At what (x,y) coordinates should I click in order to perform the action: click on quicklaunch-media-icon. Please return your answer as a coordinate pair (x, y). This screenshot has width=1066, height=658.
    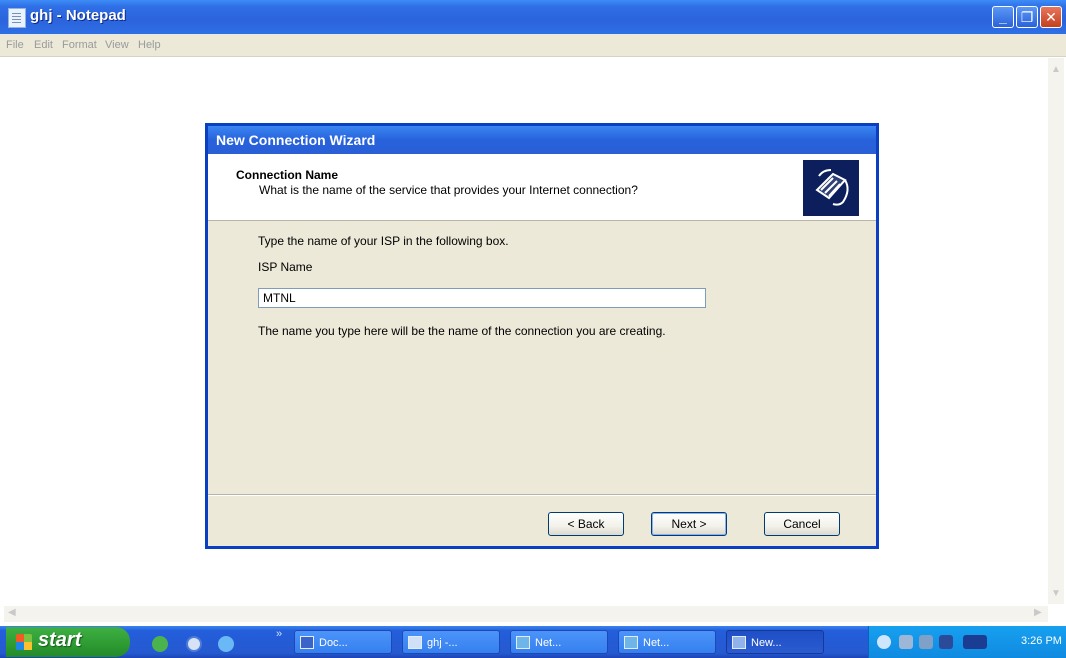
    Looking at the image, I should click on (194, 644).